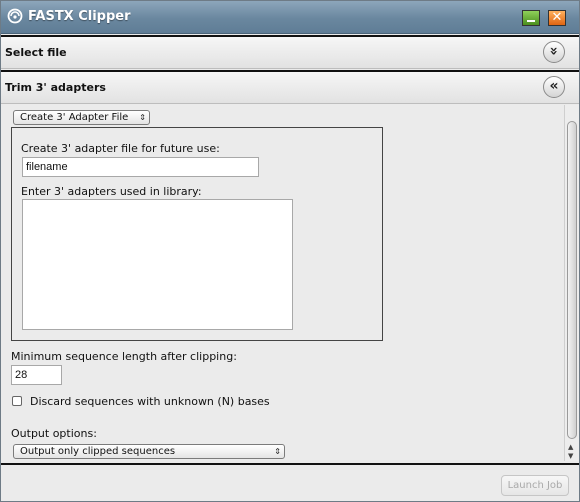  I want to click on section-trim-adapters: Trim 3' adapters «, so click(290, 87).